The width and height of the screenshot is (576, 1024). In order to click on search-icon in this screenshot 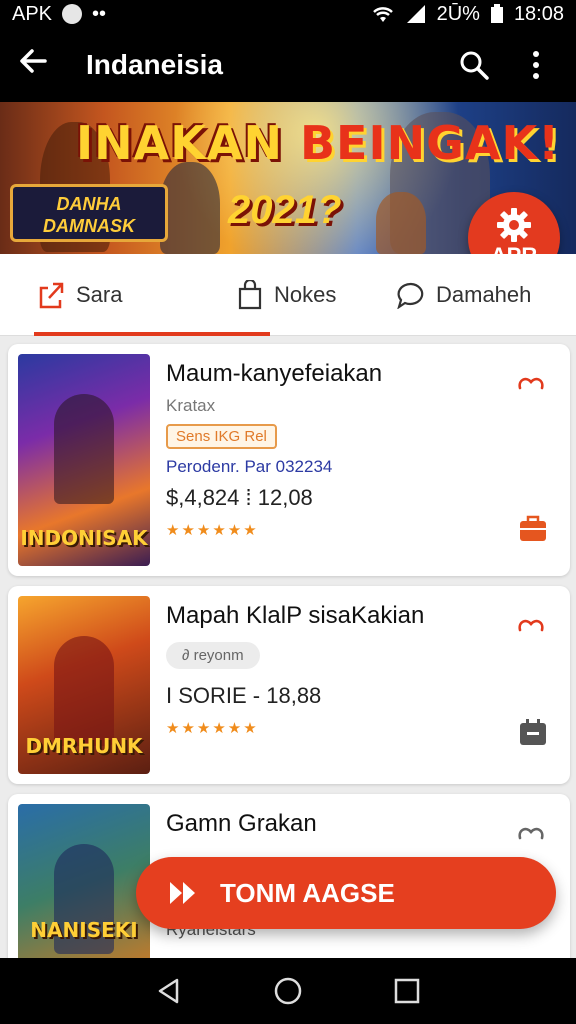, I will do `click(474, 65)`.